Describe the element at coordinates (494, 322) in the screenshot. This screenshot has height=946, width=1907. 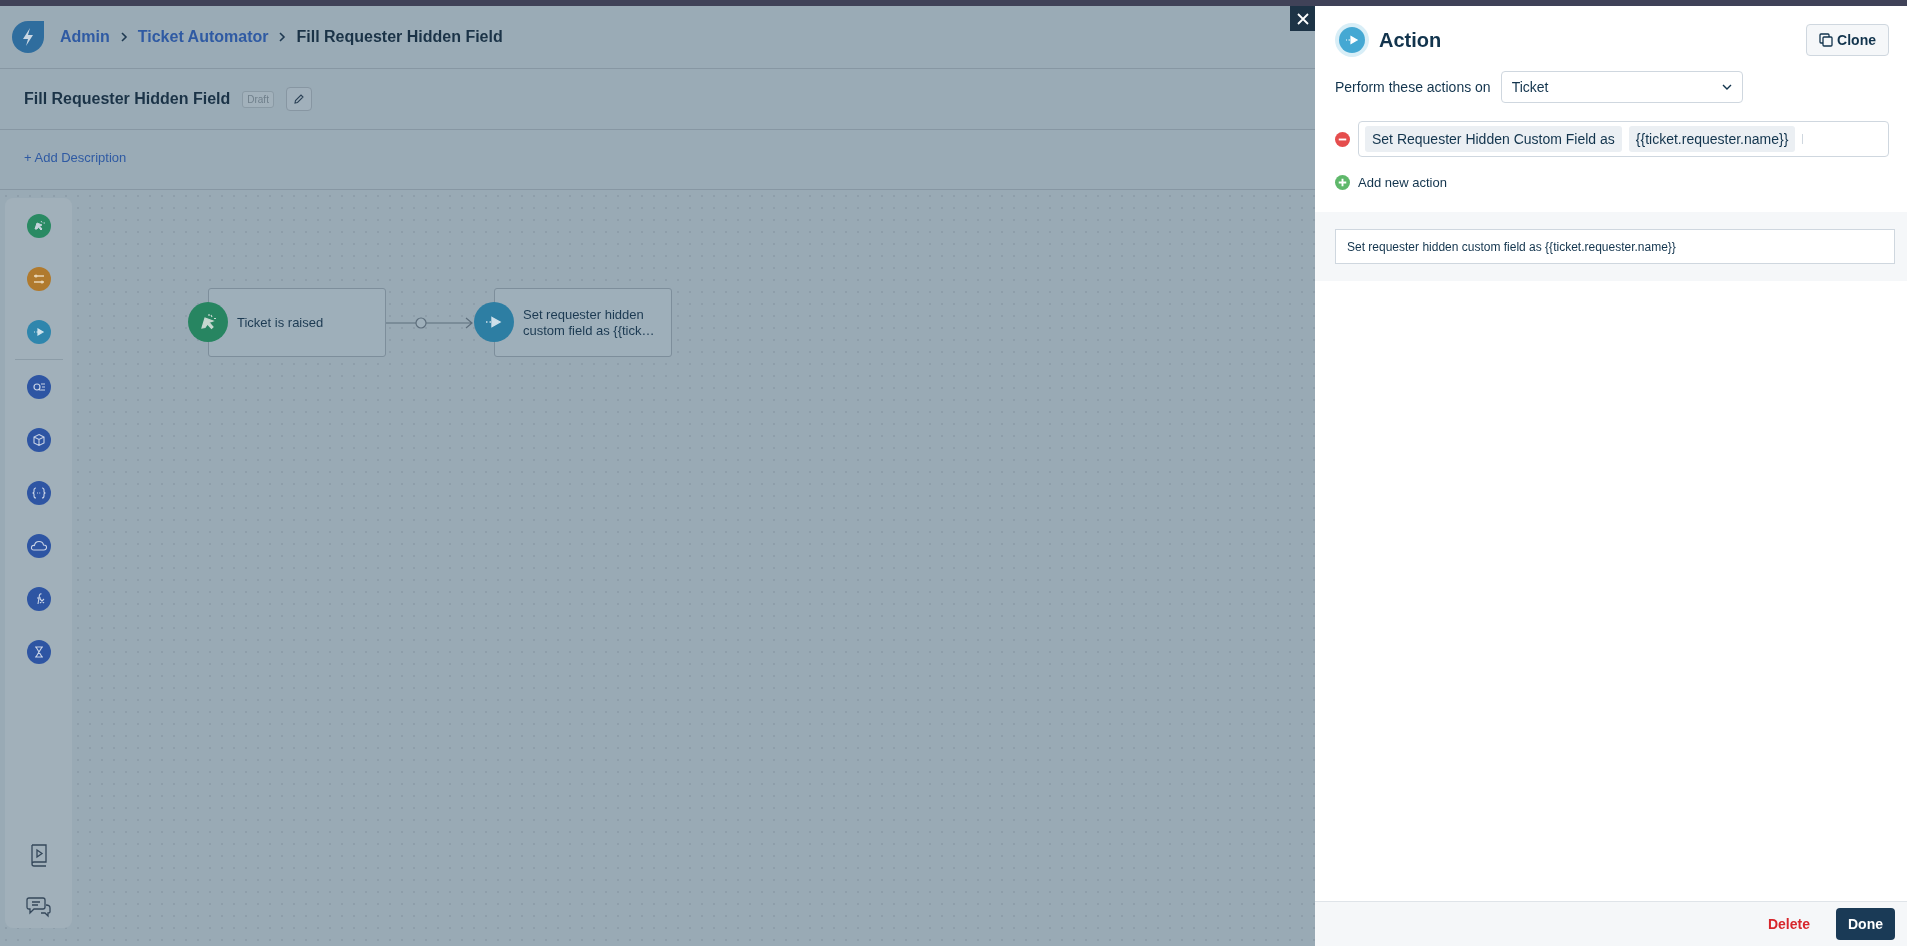
I see `action-node-icon` at that location.